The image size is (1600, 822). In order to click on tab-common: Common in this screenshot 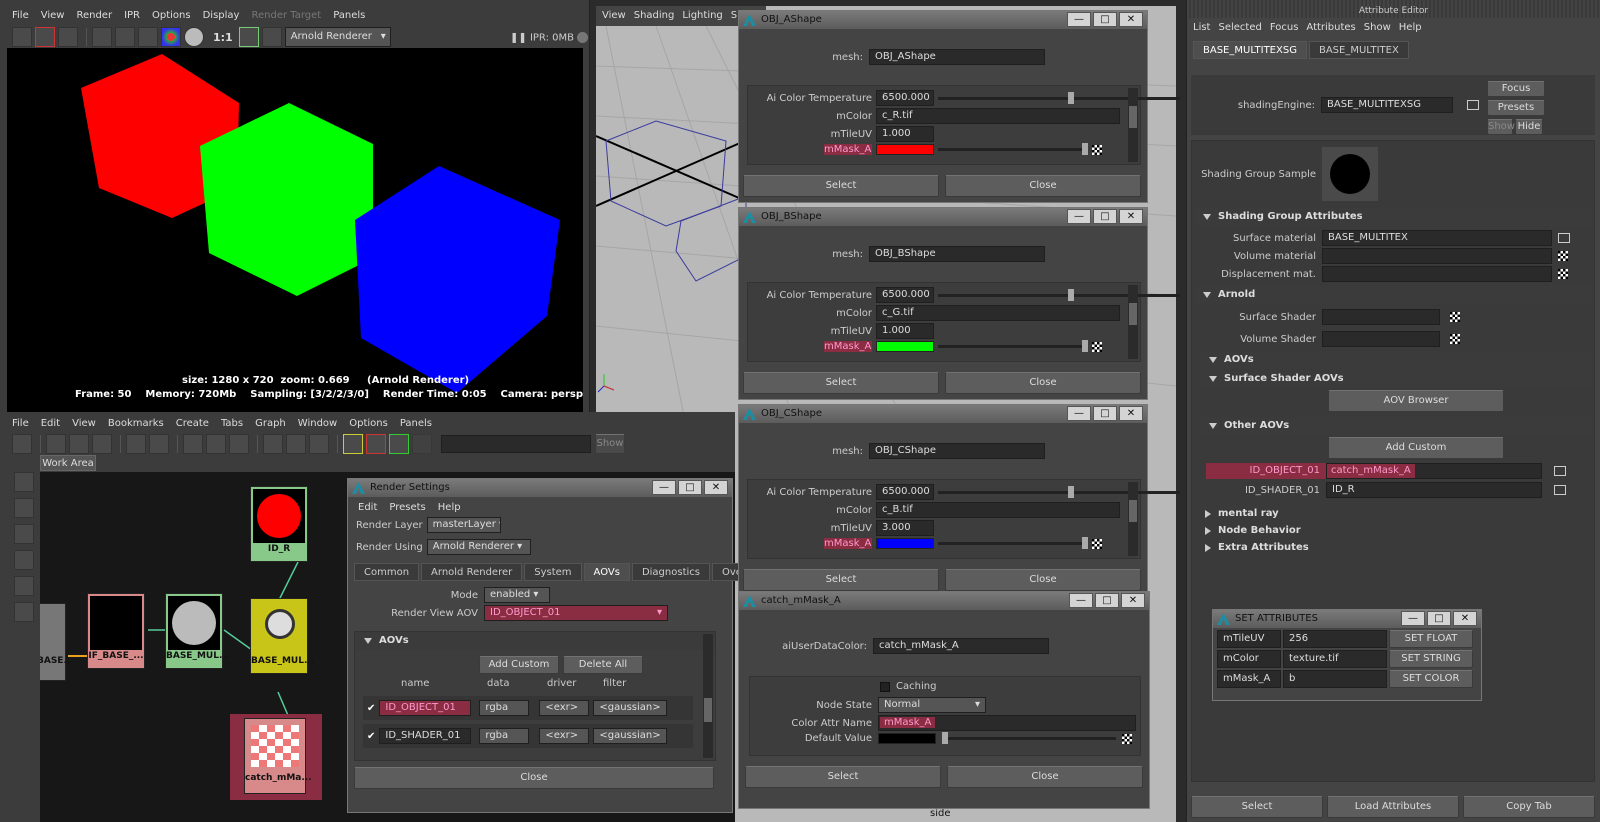, I will do `click(387, 572)`.